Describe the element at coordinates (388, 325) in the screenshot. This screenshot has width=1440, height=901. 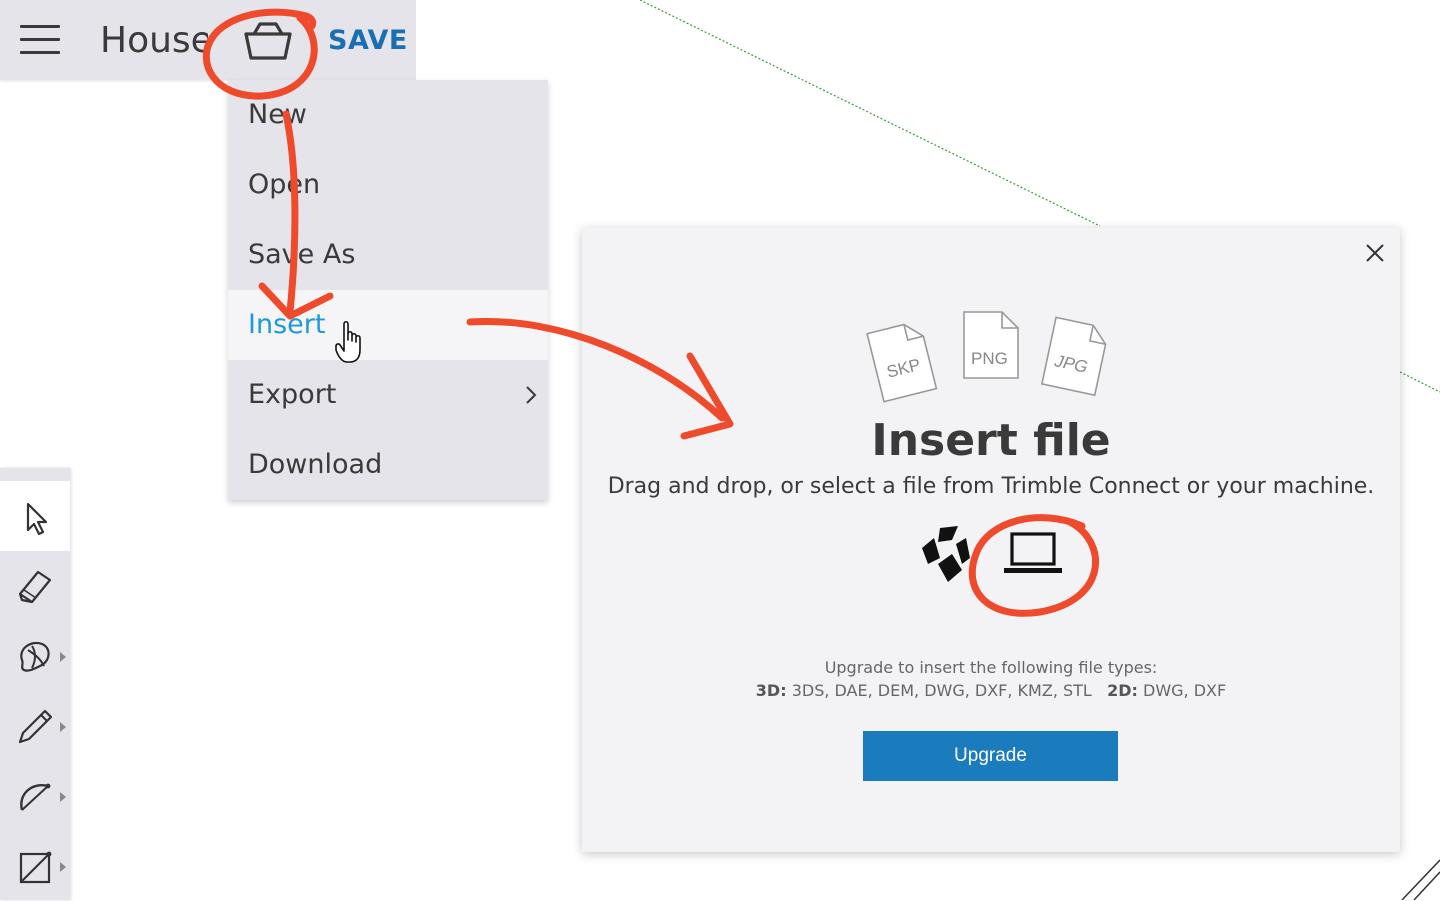
I see `menu-item-insert: Insert` at that location.